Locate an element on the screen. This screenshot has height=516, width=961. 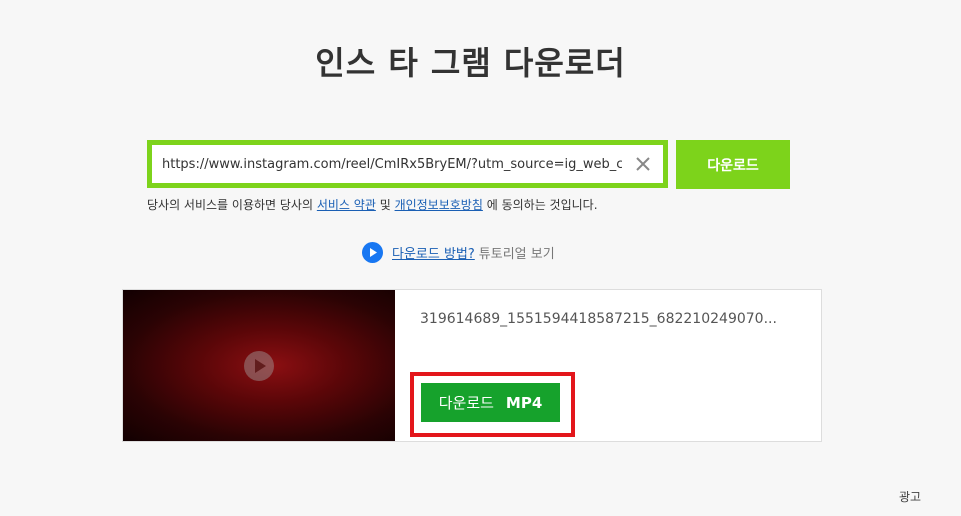
highlight-frame: 다운로드 MP4 is located at coordinates (492, 404).